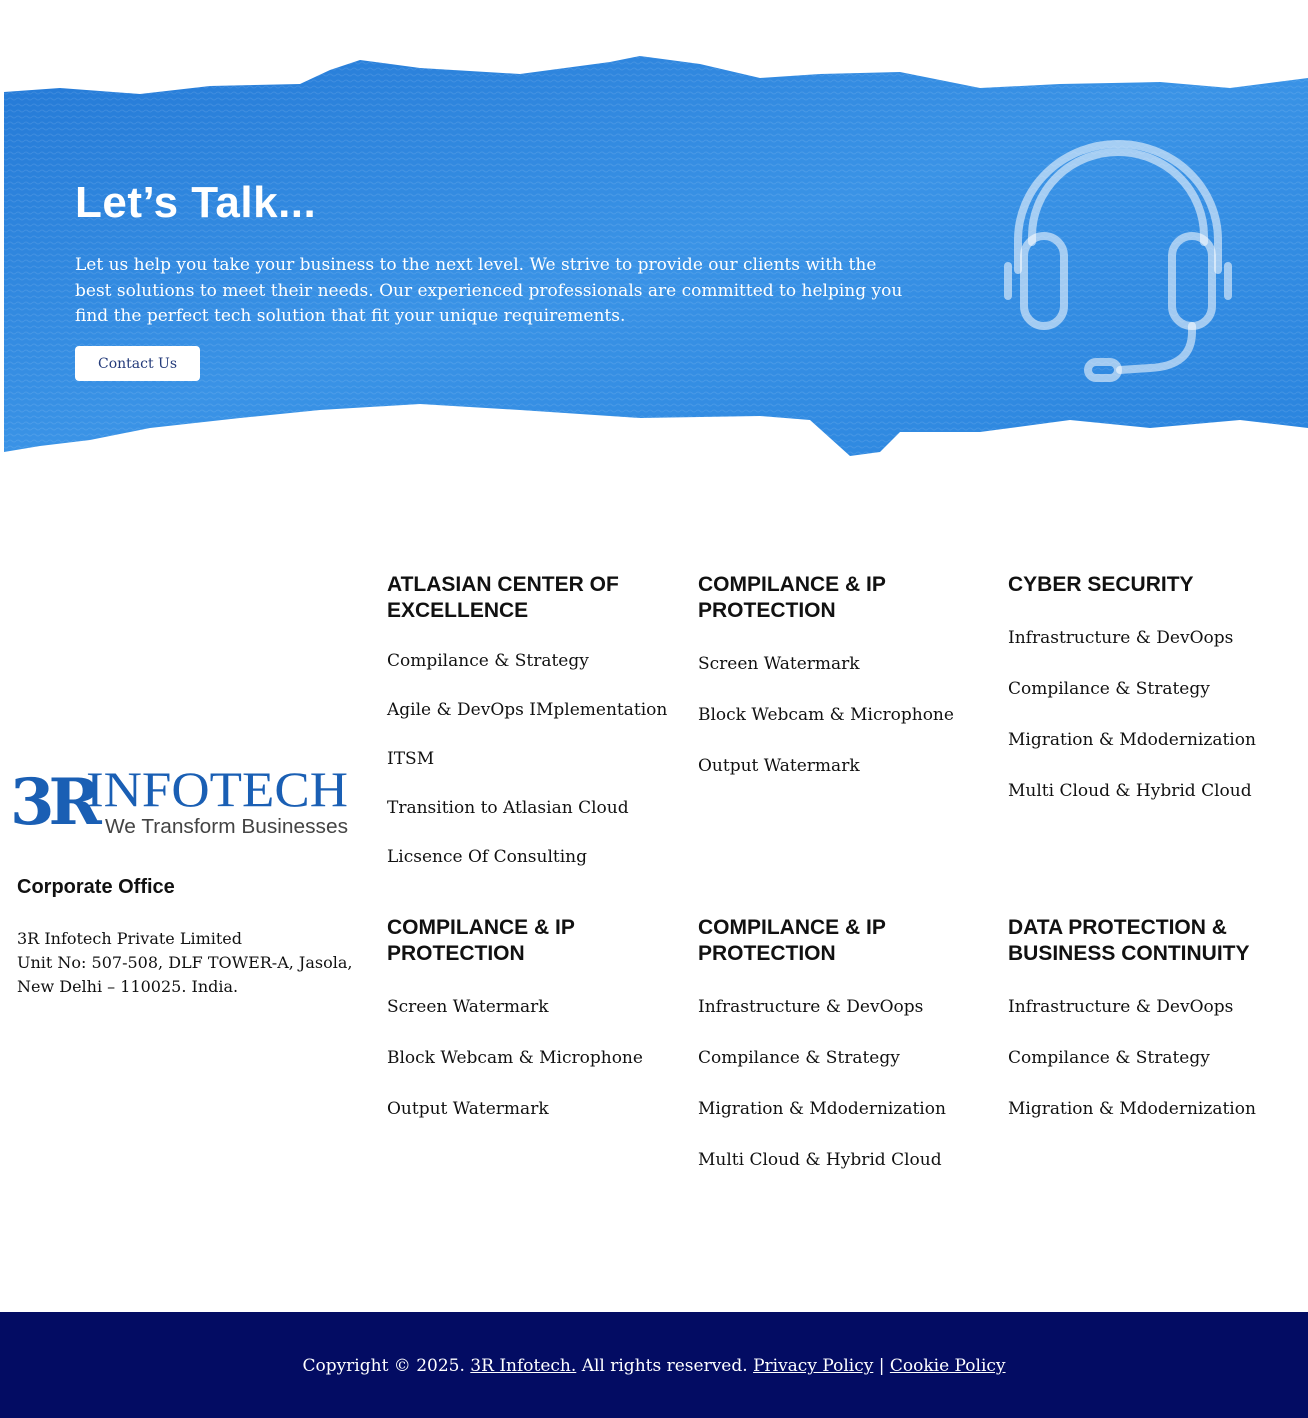 The width and height of the screenshot is (1308, 1418). I want to click on corporate-office-title: Corporate Office, so click(96, 887).